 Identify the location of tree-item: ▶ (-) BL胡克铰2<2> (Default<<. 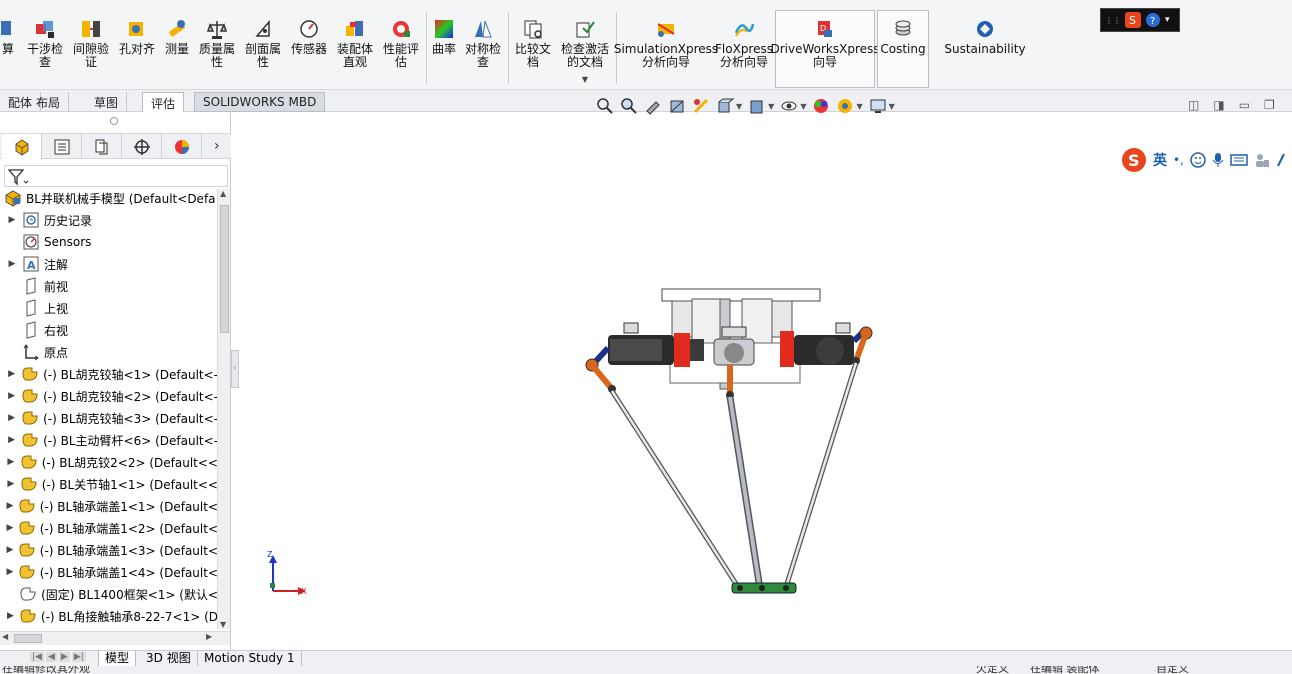
(109, 462).